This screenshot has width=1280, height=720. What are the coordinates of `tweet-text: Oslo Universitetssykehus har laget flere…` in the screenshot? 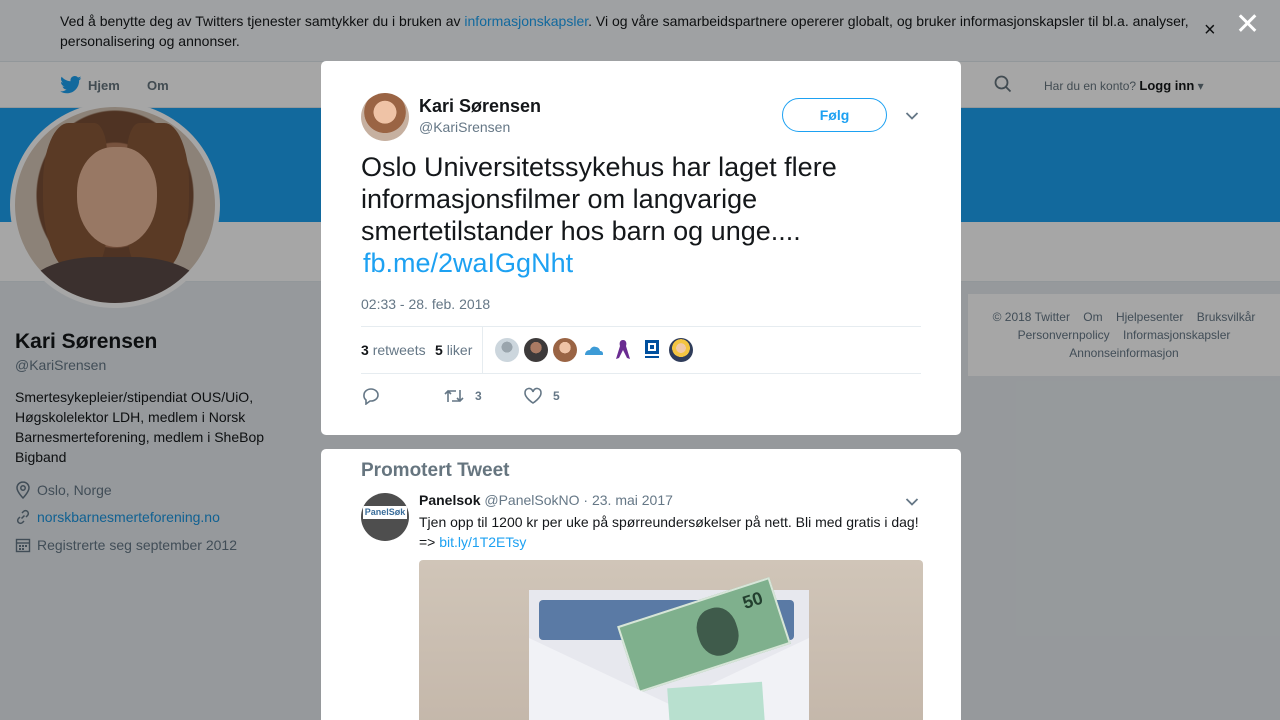 It's located at (641, 215).